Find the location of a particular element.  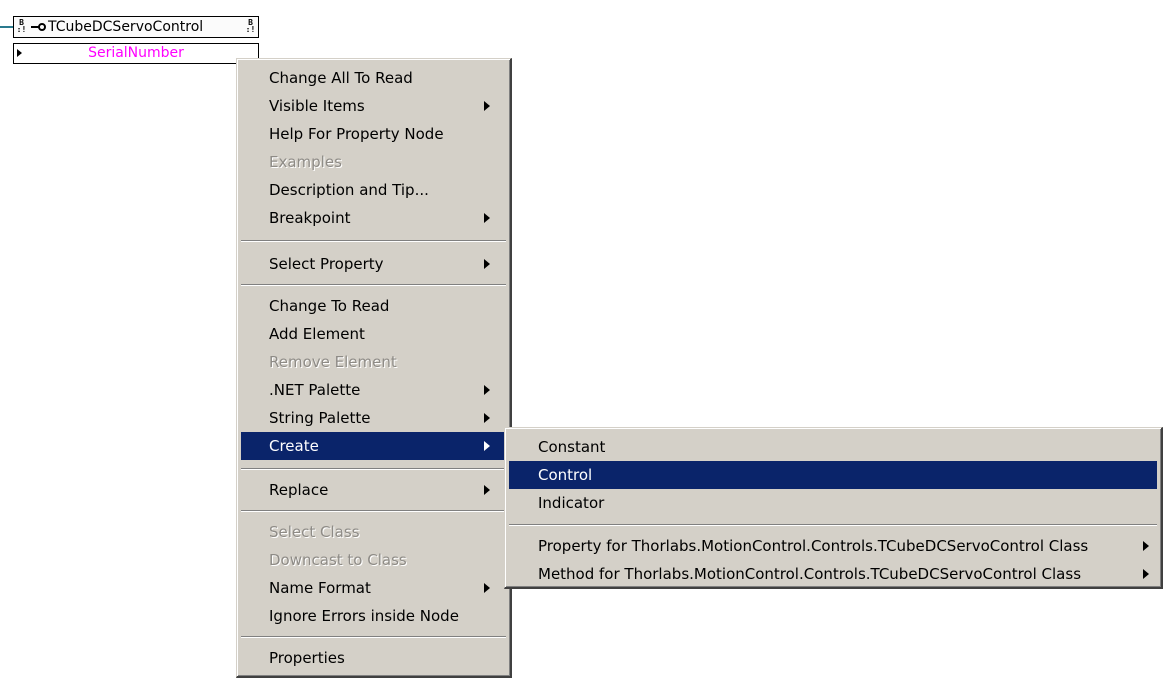

menu-item-downcast-to-class: Downcast to Class is located at coordinates (373, 560).